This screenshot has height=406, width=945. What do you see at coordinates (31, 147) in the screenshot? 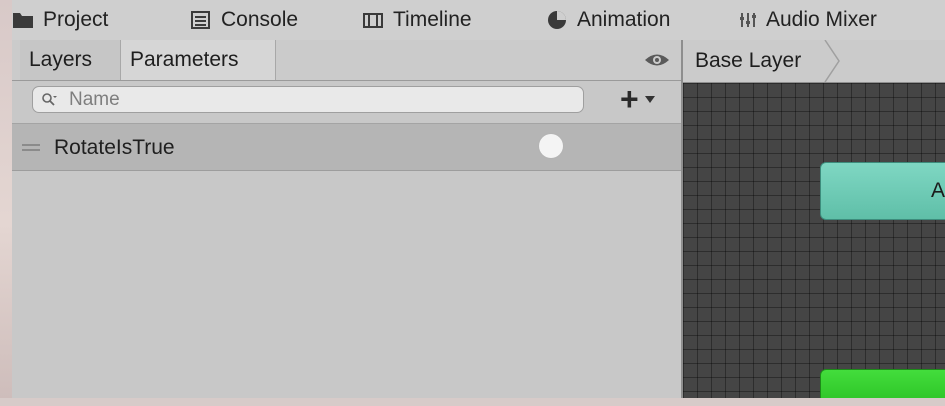
I see `drag-handle-icon` at bounding box center [31, 147].